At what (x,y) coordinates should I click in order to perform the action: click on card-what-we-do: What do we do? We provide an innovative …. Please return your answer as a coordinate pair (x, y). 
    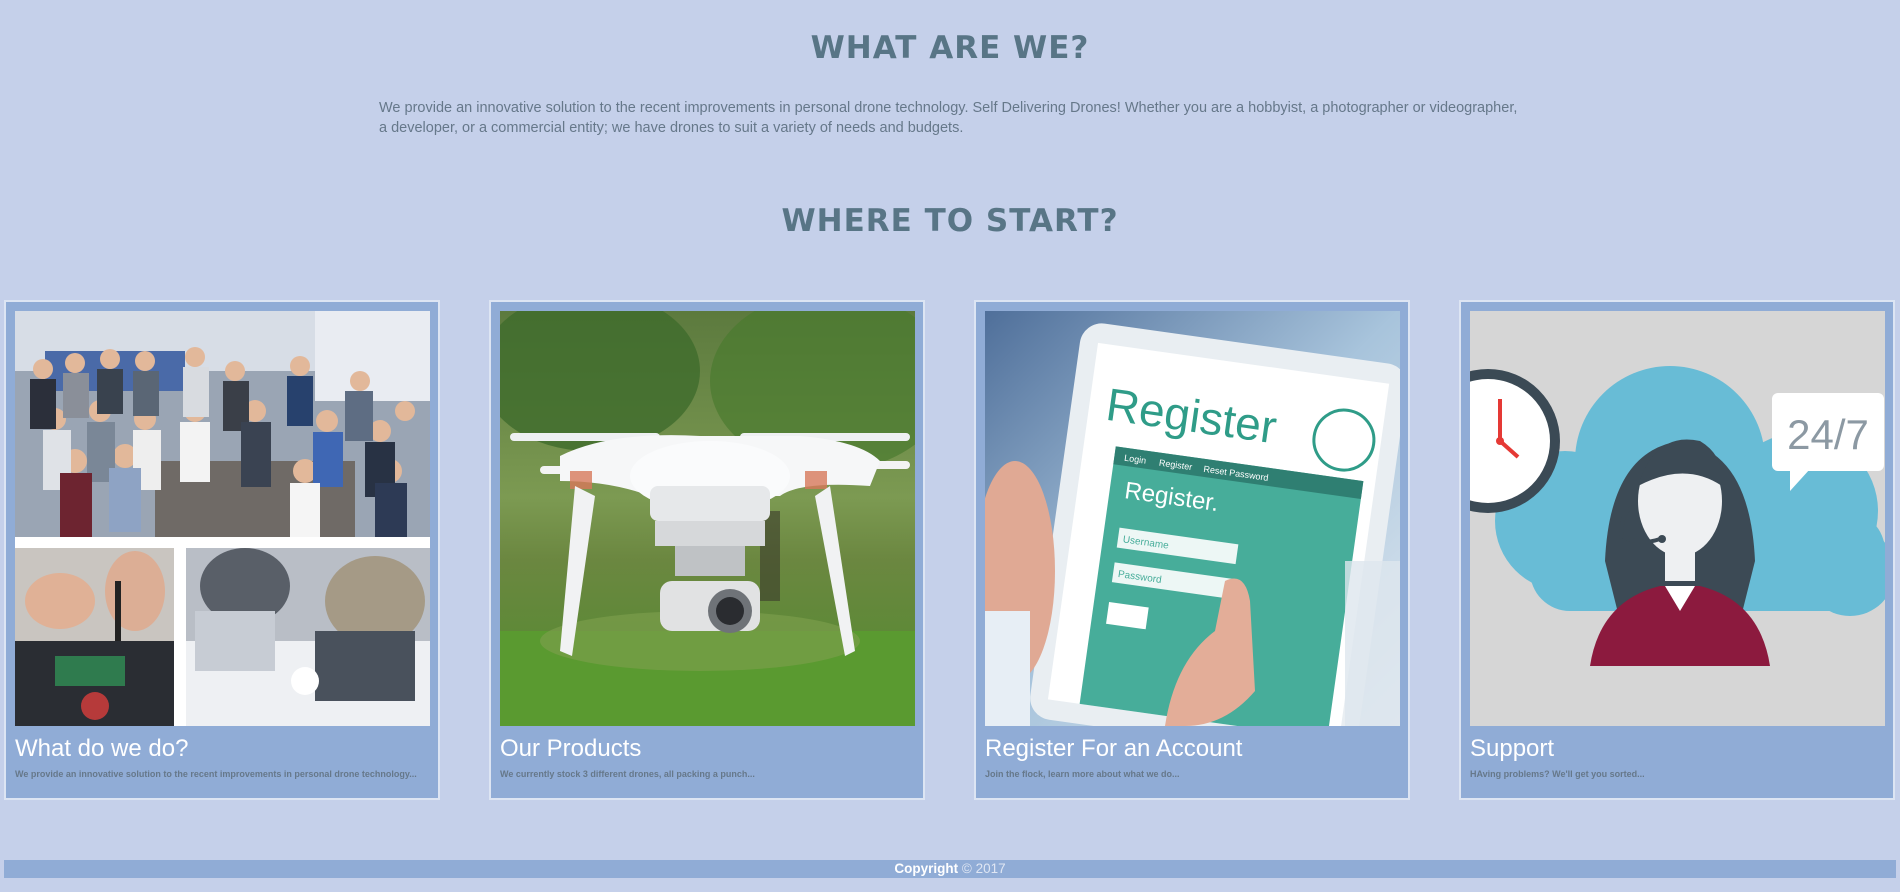
    Looking at the image, I should click on (222, 550).